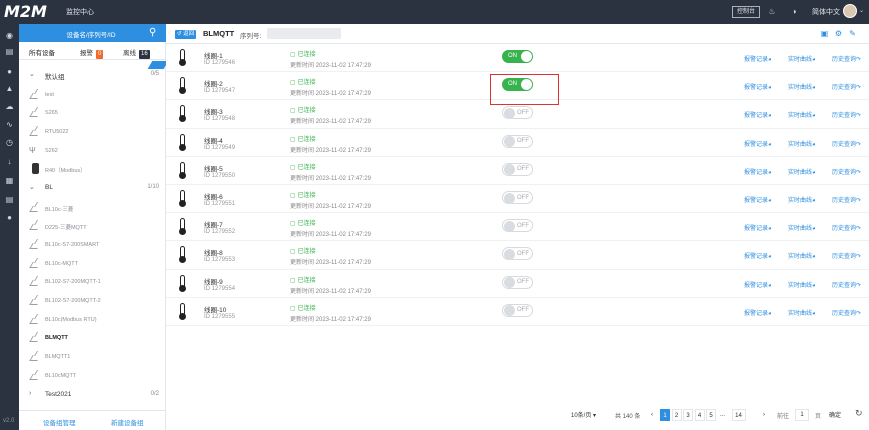 The width and height of the screenshot is (869, 430). I want to click on page-title: 监控中心, so click(80, 12).